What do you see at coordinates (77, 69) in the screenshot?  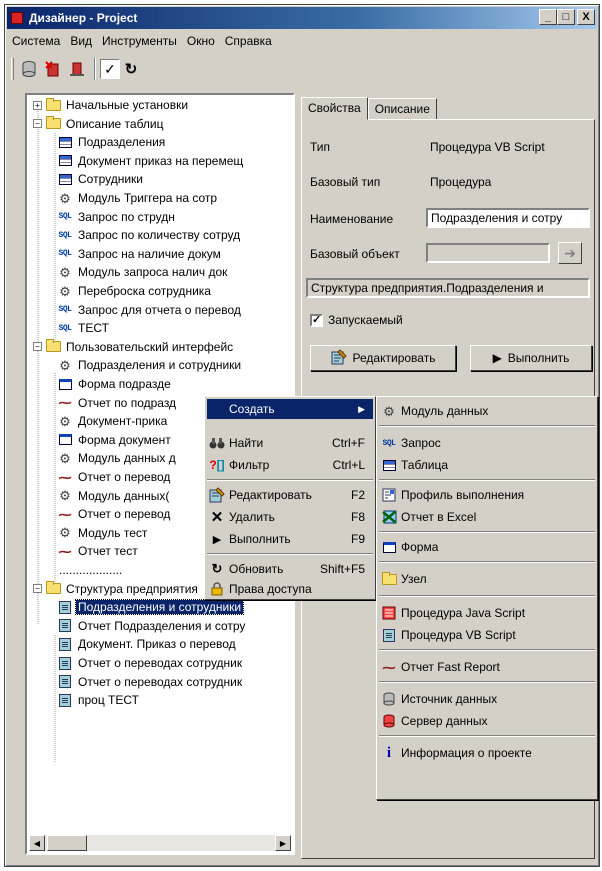 I see `server-toolbar-icon` at bounding box center [77, 69].